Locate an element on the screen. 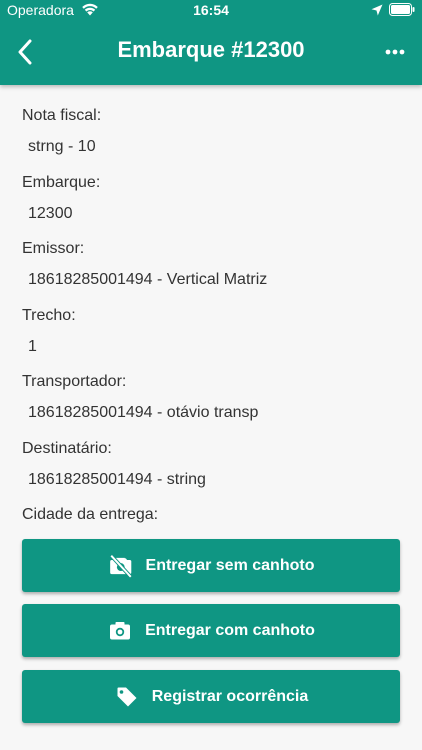 This screenshot has height=750, width=422. battery-icon is located at coordinates (402, 9).